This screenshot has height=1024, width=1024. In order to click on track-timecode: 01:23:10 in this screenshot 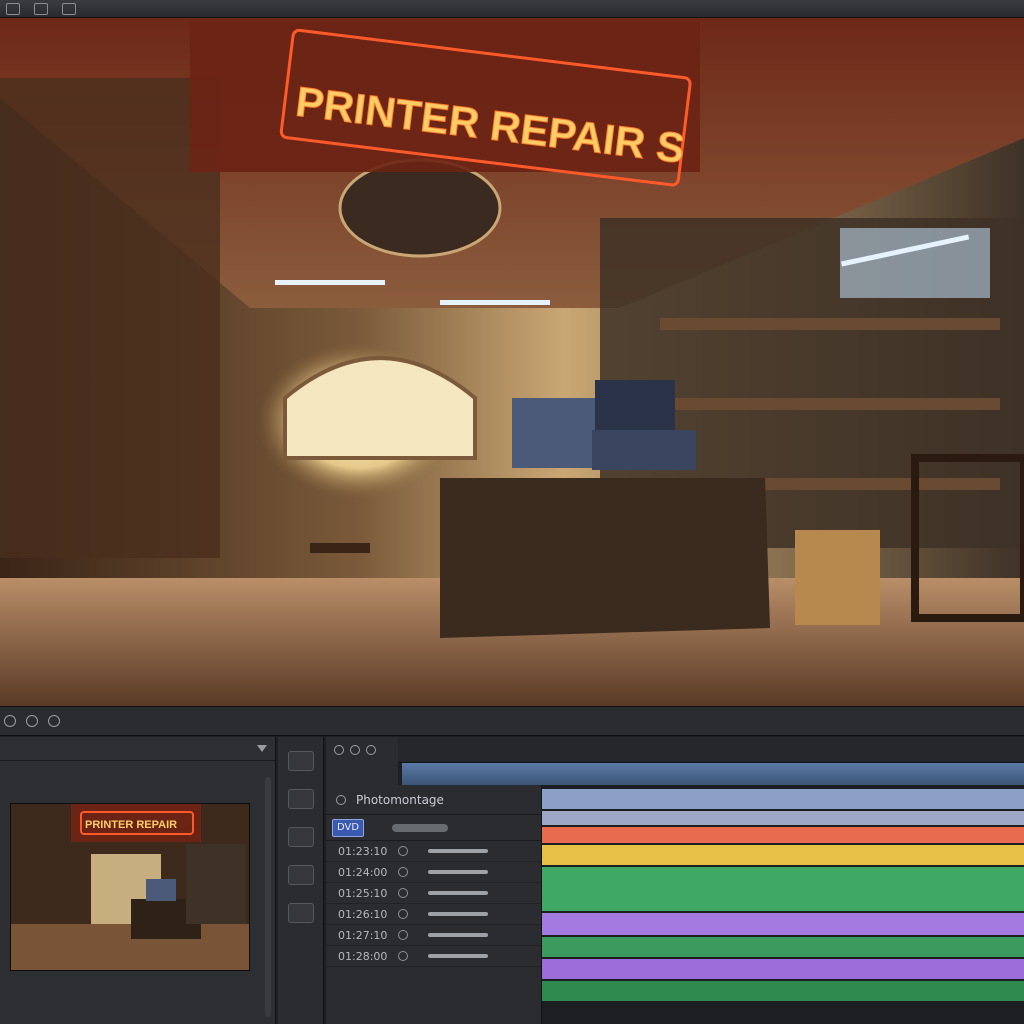, I will do `click(363, 851)`.